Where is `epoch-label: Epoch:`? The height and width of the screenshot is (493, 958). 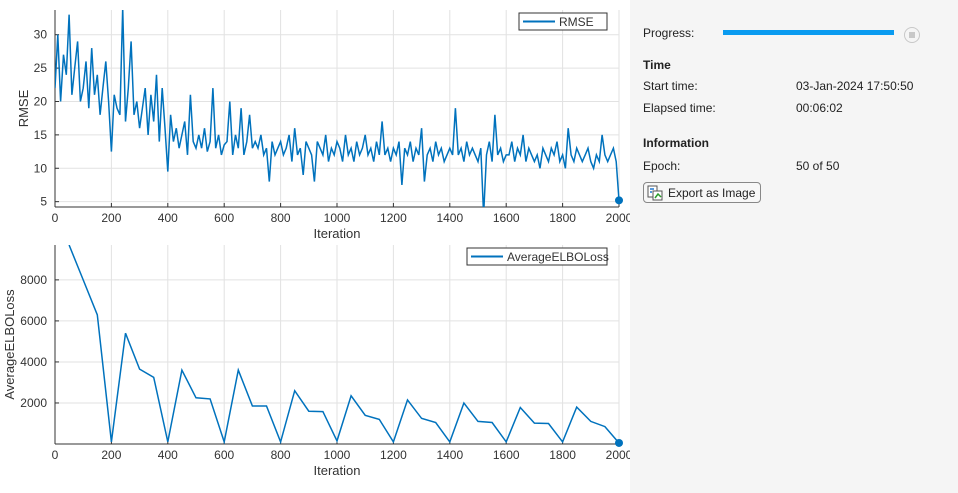 epoch-label: Epoch: is located at coordinates (662, 166).